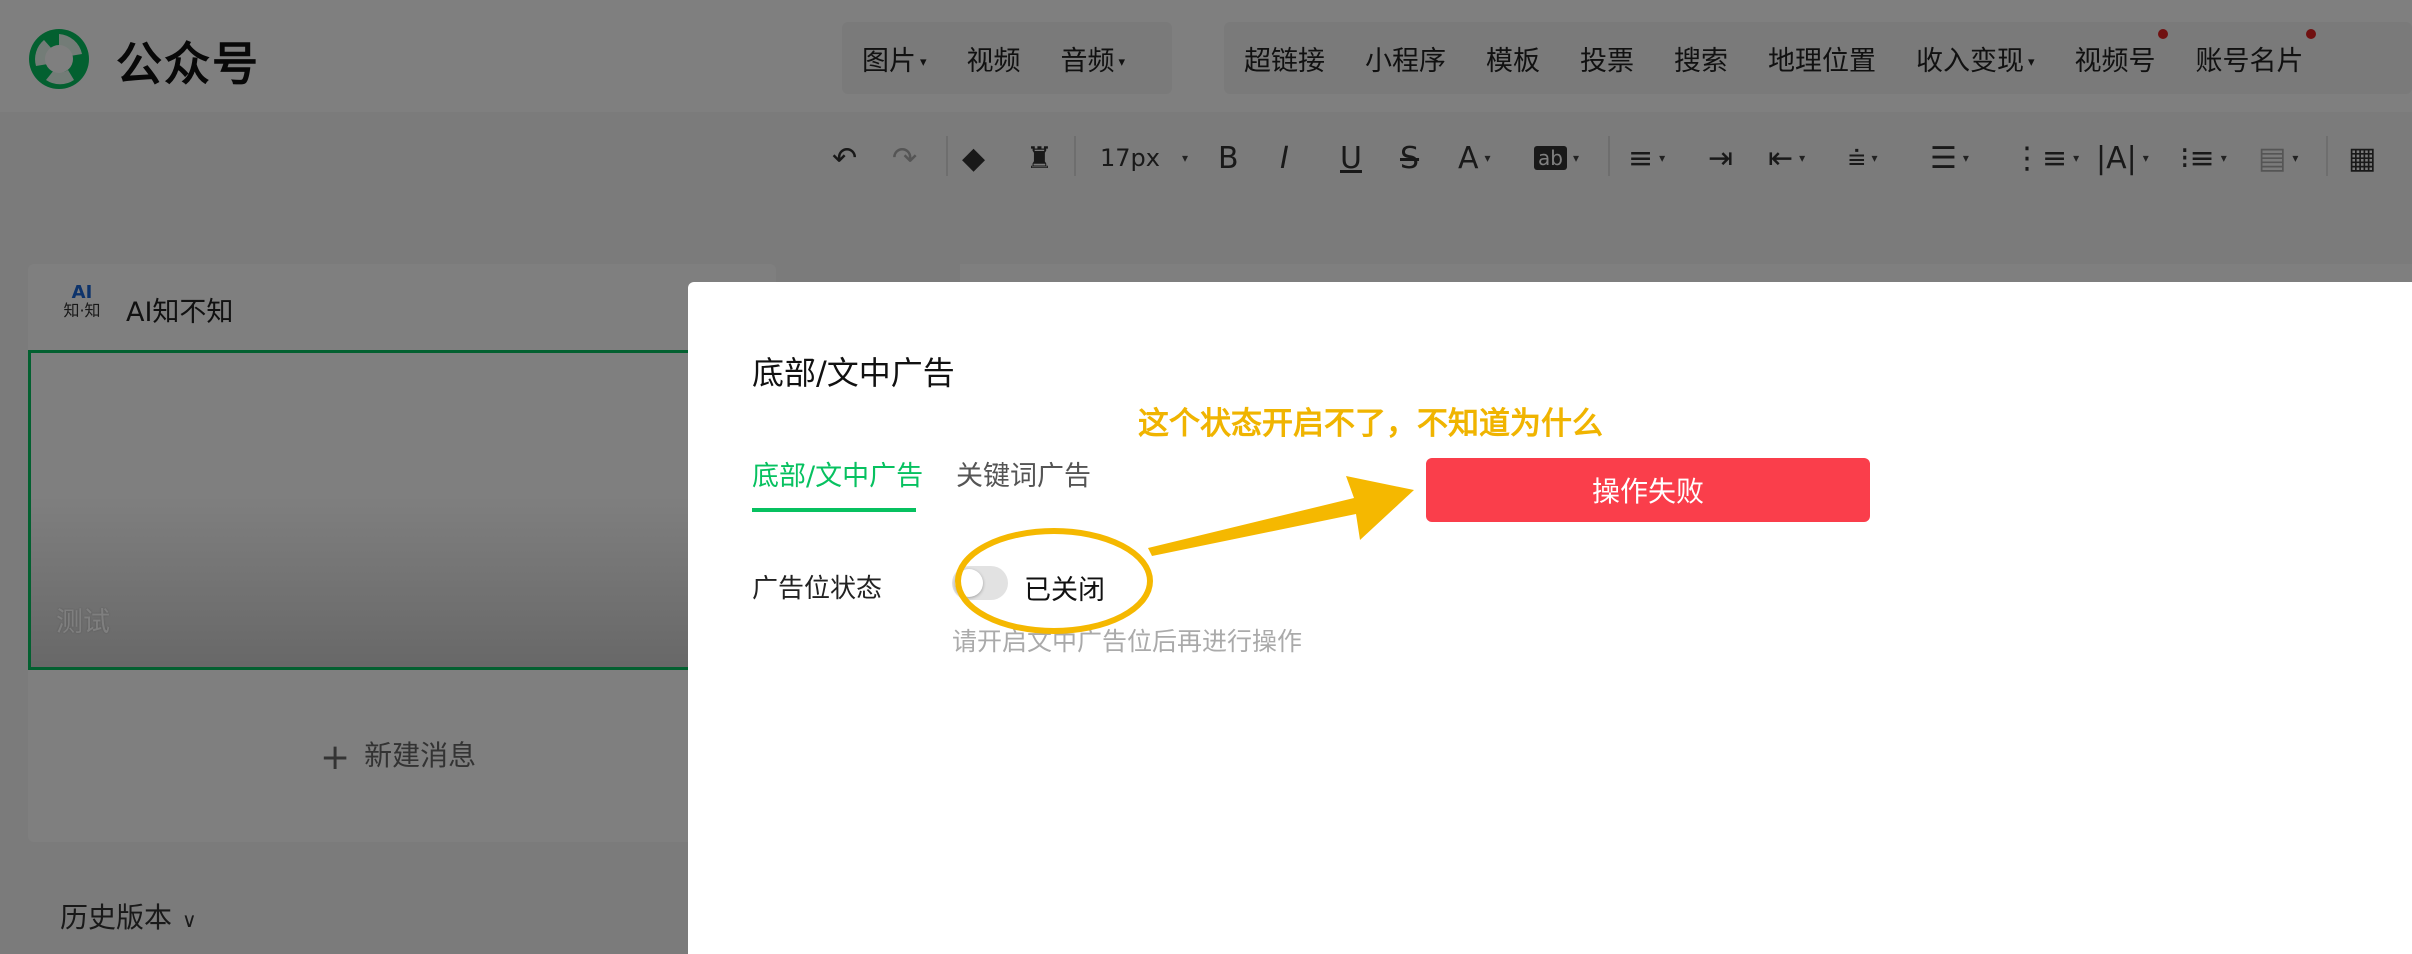  I want to click on toggle-state-text: 已关闭, so click(1064, 590).